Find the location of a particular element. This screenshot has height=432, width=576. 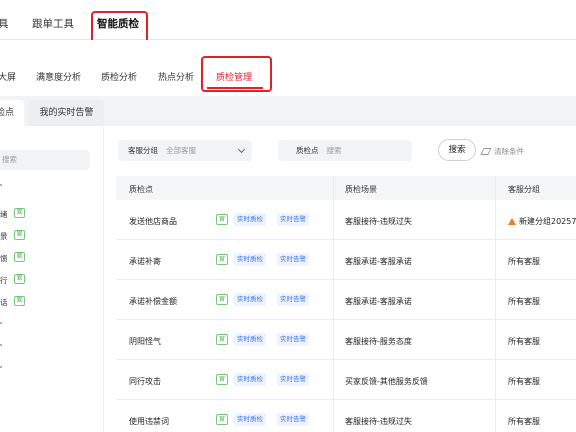

agent-group-label: 客服分组 is located at coordinates (143, 150).